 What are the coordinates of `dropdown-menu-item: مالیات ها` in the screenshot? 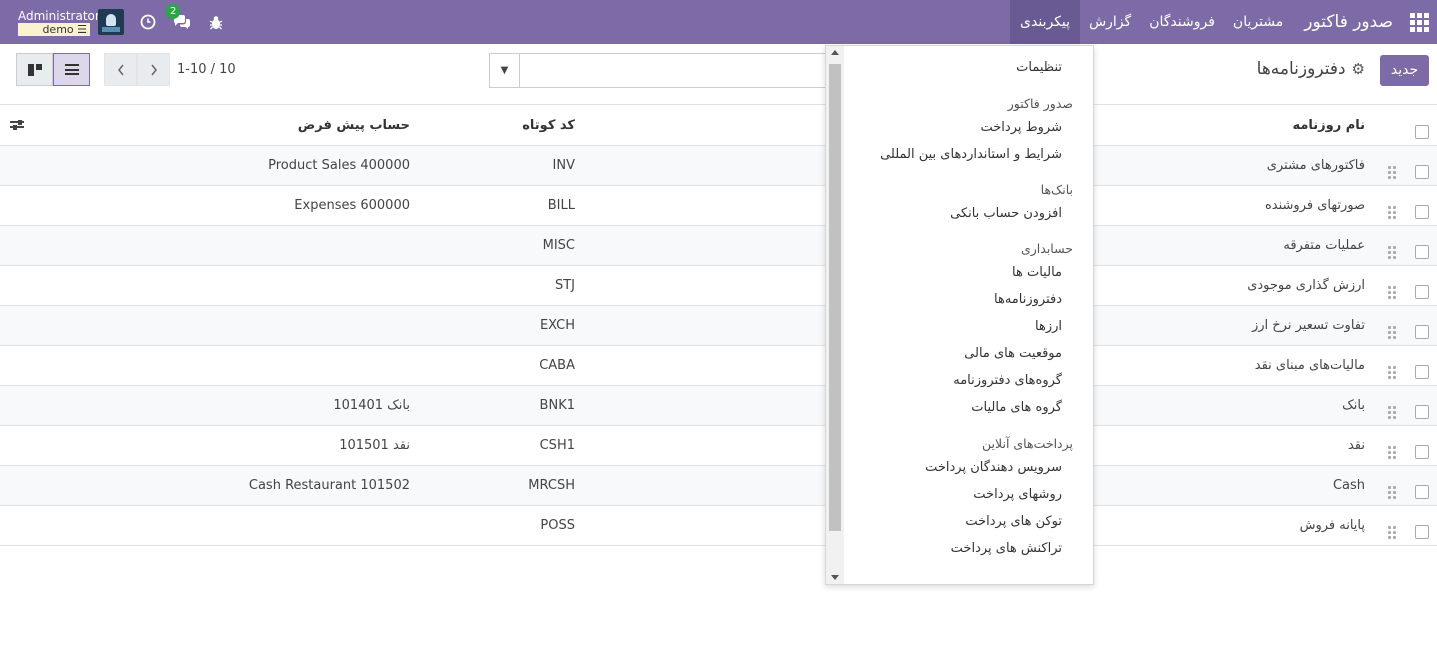 It's located at (1037, 272).